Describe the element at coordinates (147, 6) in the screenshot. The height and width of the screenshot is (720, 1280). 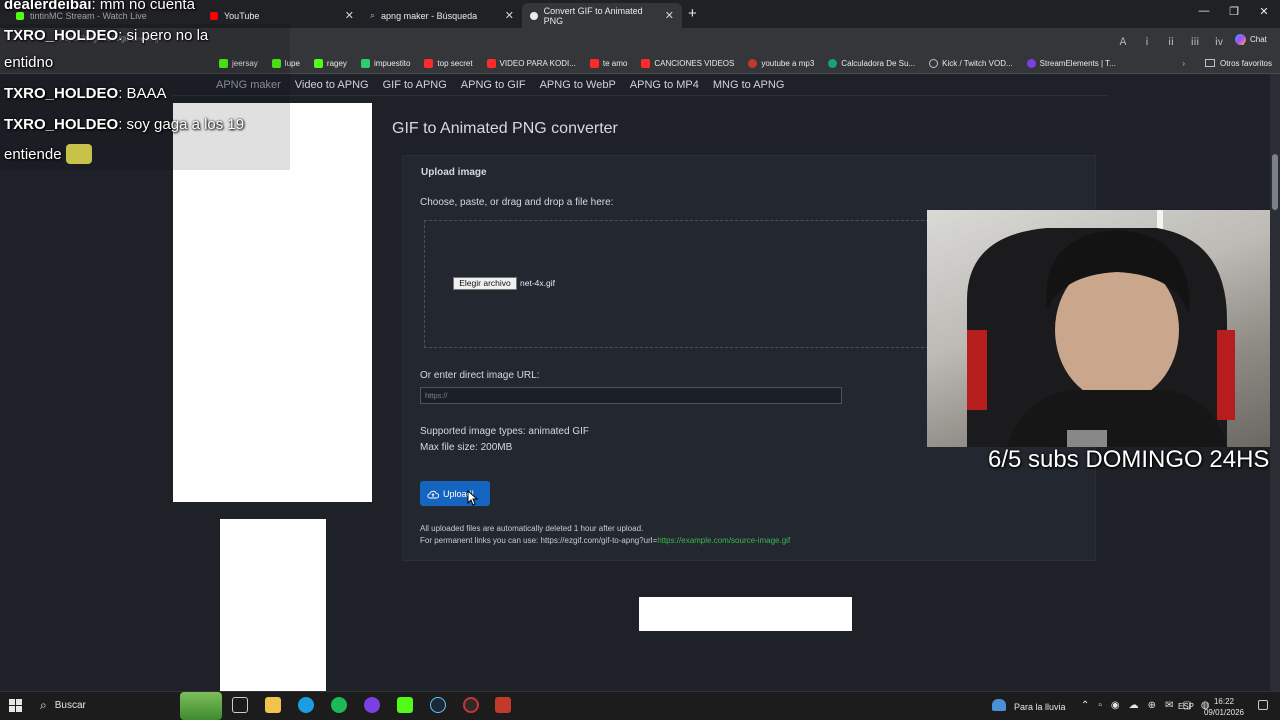
I see `chat-text: mm no cuenta` at that location.